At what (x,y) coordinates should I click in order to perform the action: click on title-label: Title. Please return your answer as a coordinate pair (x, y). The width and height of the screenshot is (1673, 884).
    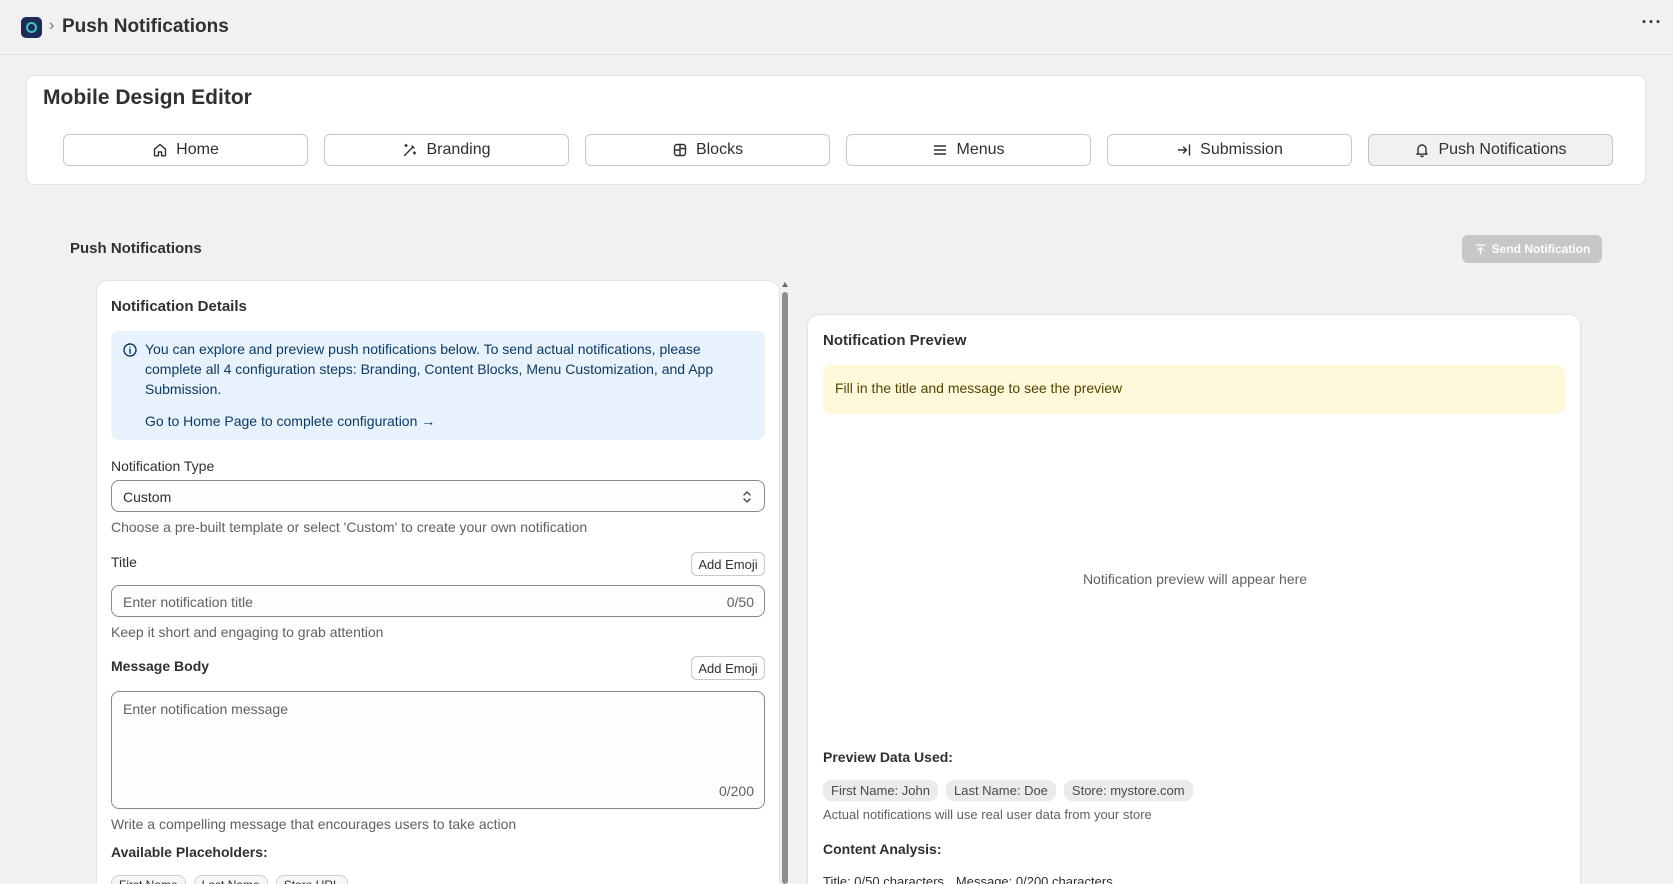
    Looking at the image, I should click on (124, 562).